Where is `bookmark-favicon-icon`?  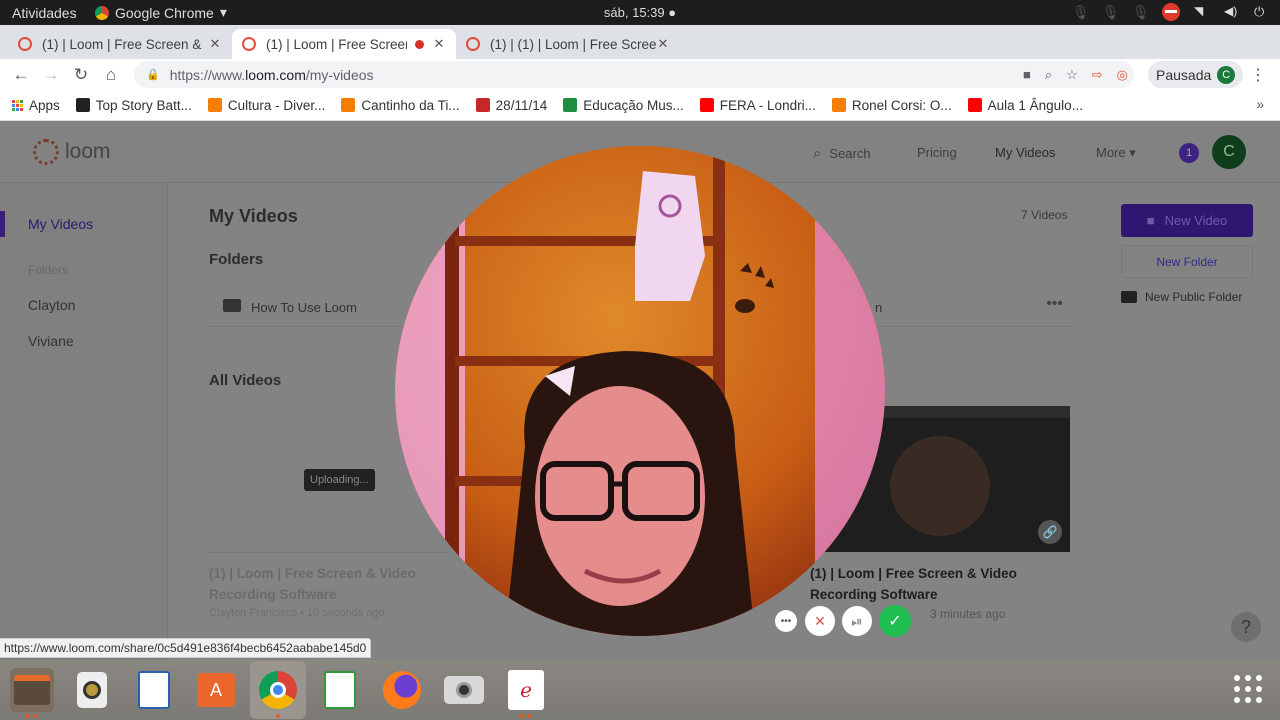
bookmark-favicon-icon is located at coordinates (82, 105).